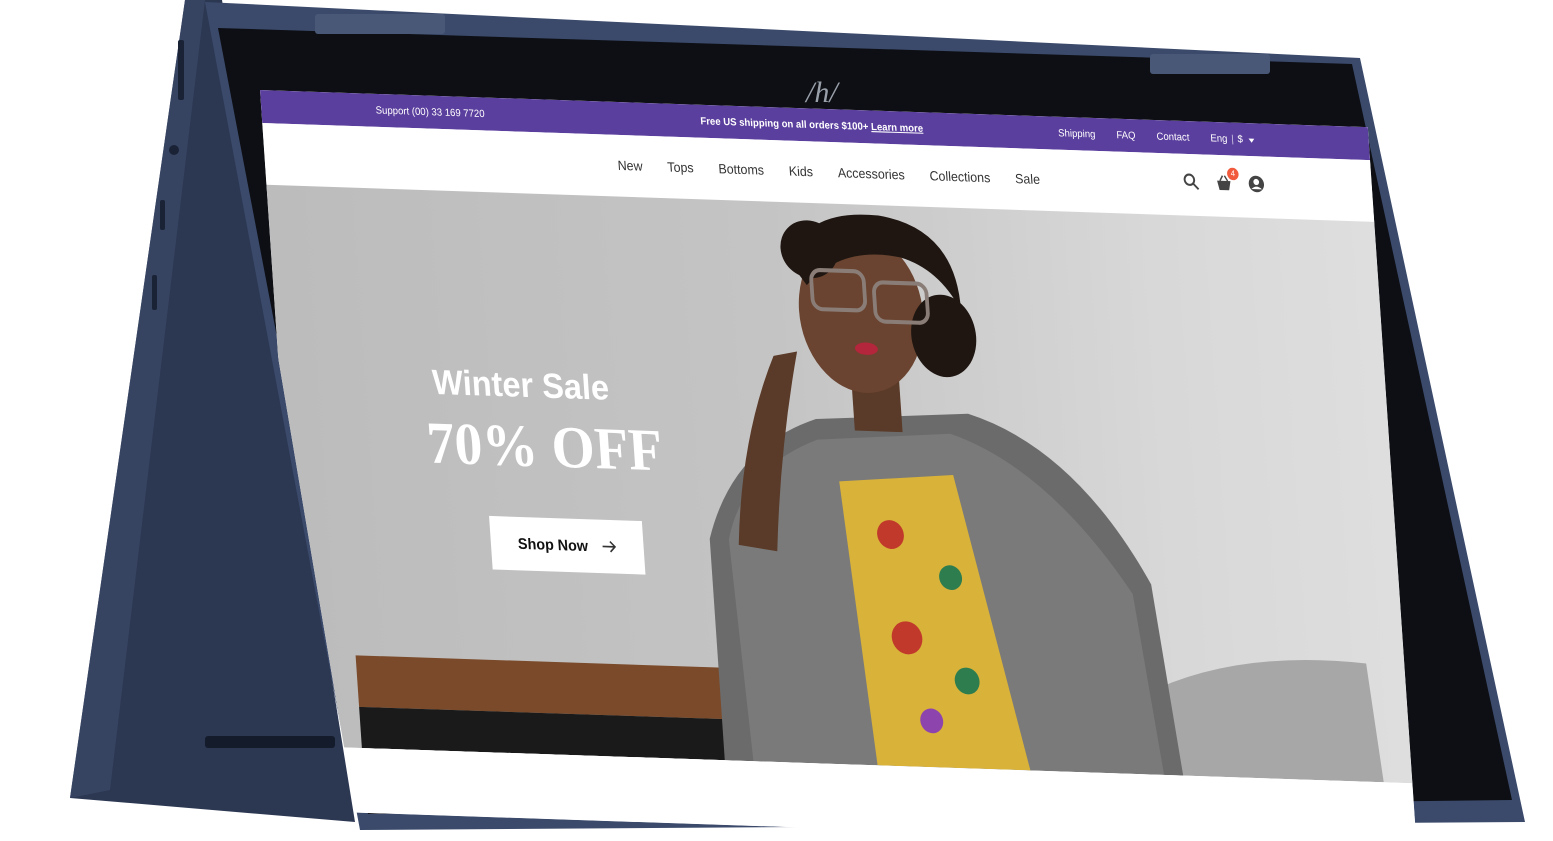 This screenshot has width=1553, height=841. Describe the element at coordinates (1232, 174) in the screenshot. I see `cart-count-badge: 4` at that location.